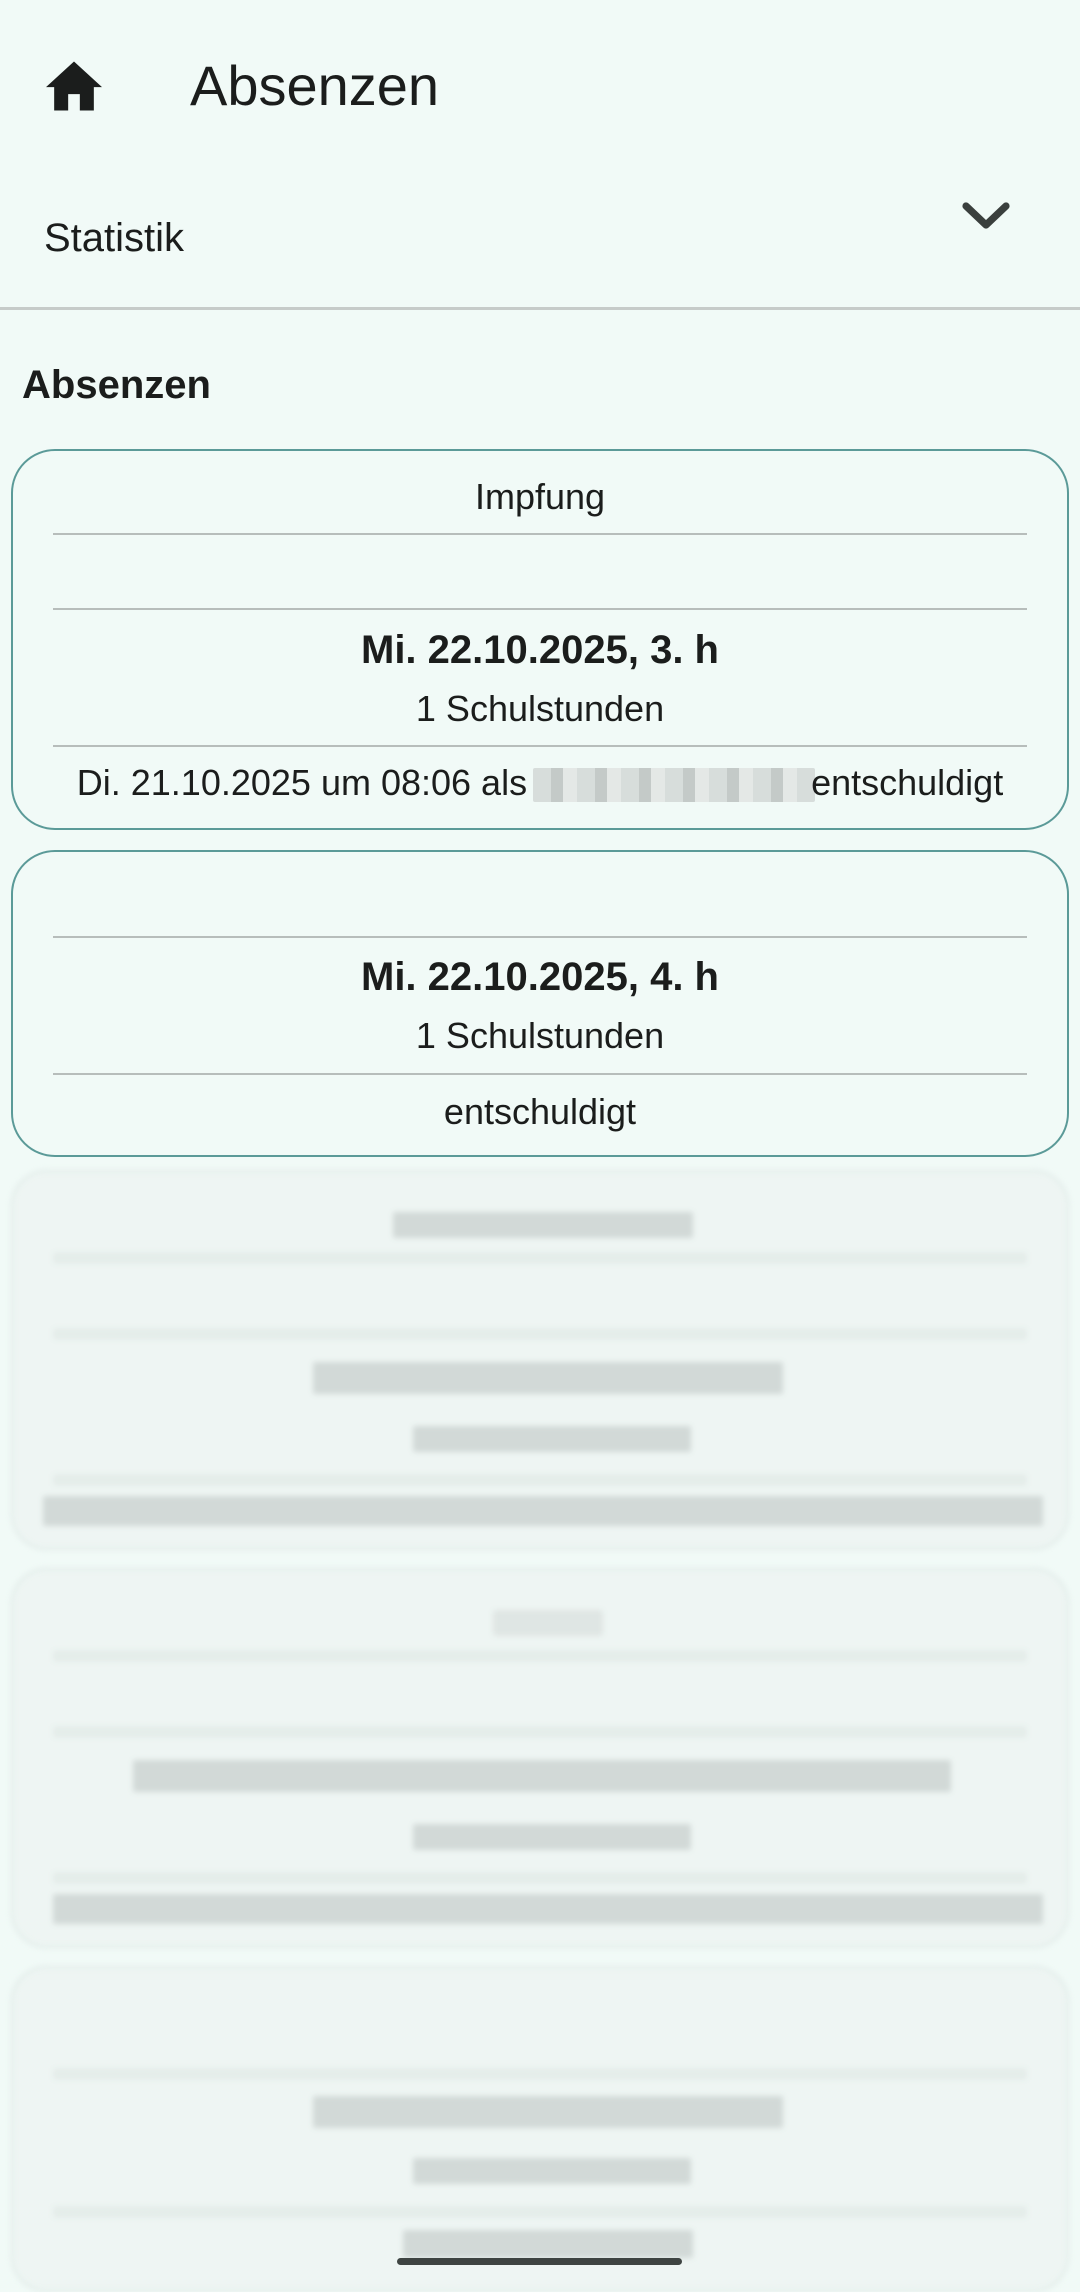 Image resolution: width=1080 pixels, height=2292 pixels. Describe the element at coordinates (540, 1111) in the screenshot. I see `absence-status: entschuldigt` at that location.